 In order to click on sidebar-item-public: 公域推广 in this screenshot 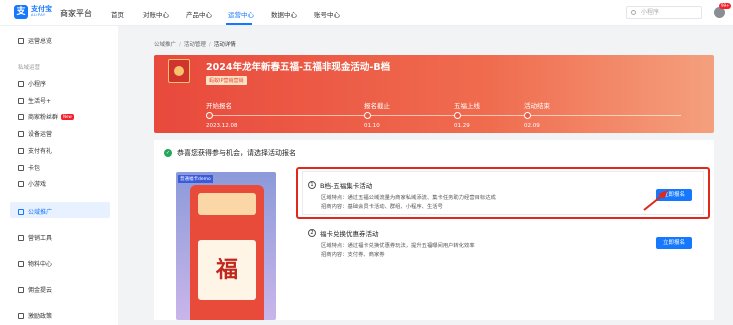, I will do `click(35, 211)`.